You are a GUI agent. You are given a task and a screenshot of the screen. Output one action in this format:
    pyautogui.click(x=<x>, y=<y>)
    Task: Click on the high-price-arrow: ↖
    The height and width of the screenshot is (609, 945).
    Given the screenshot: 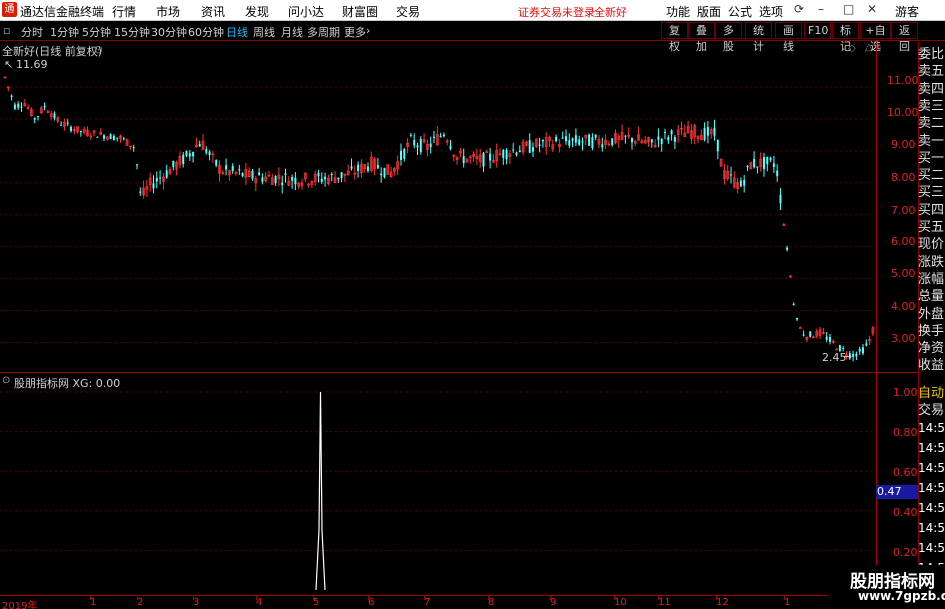 What is the action you would take?
    pyautogui.click(x=9, y=64)
    